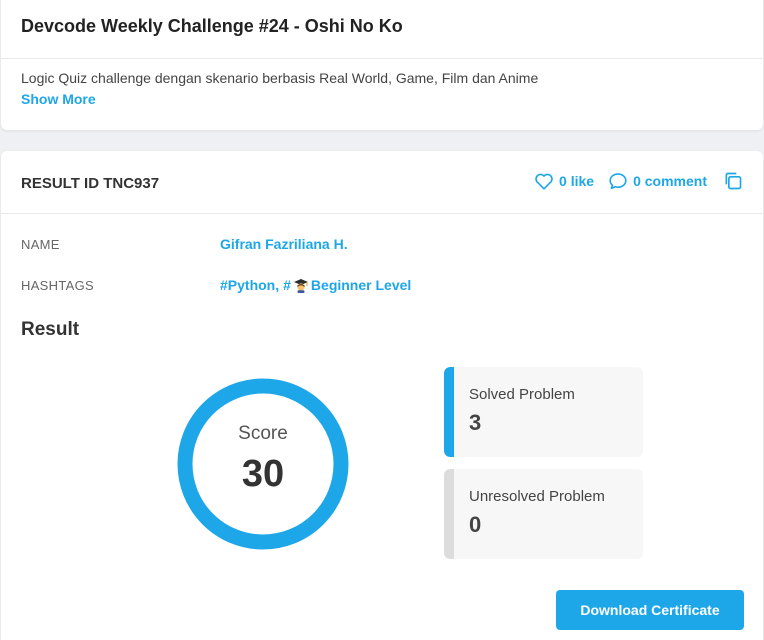  What do you see at coordinates (475, 524) in the screenshot?
I see `unresolved-problem-value: 0` at bounding box center [475, 524].